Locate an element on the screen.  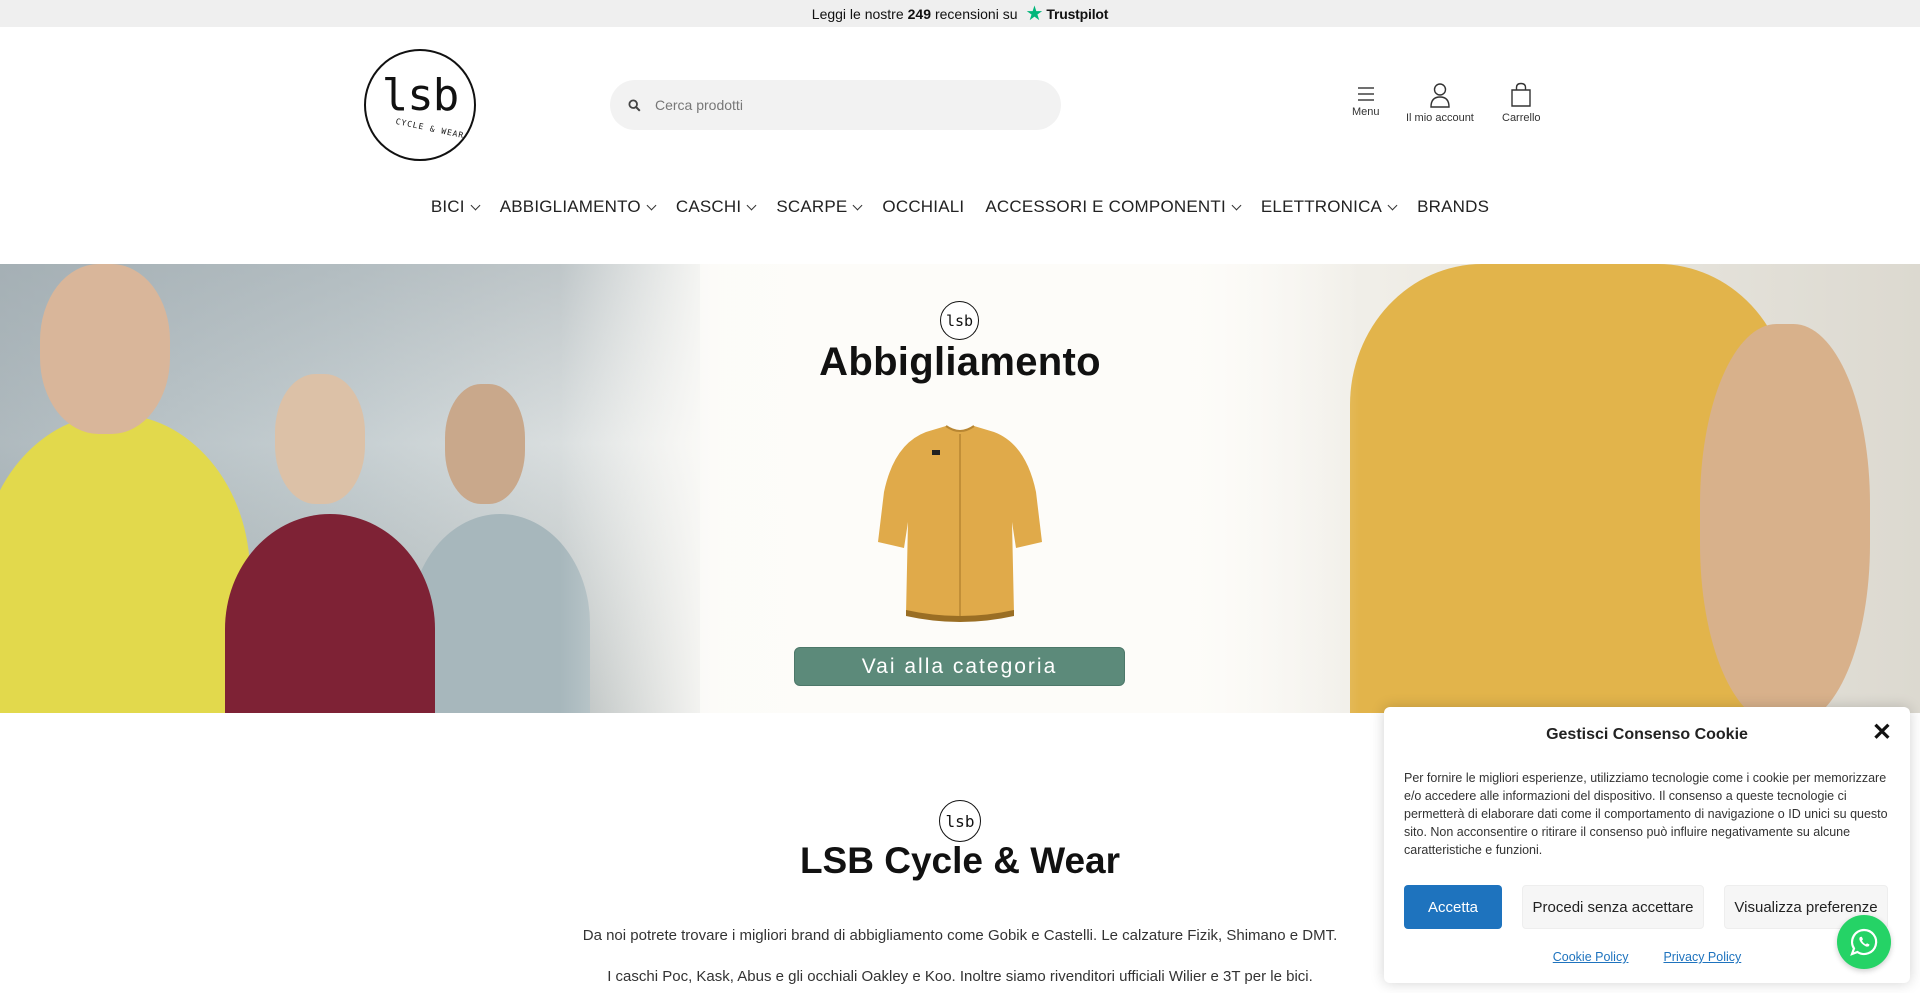
search-input is located at coordinates (845, 105).